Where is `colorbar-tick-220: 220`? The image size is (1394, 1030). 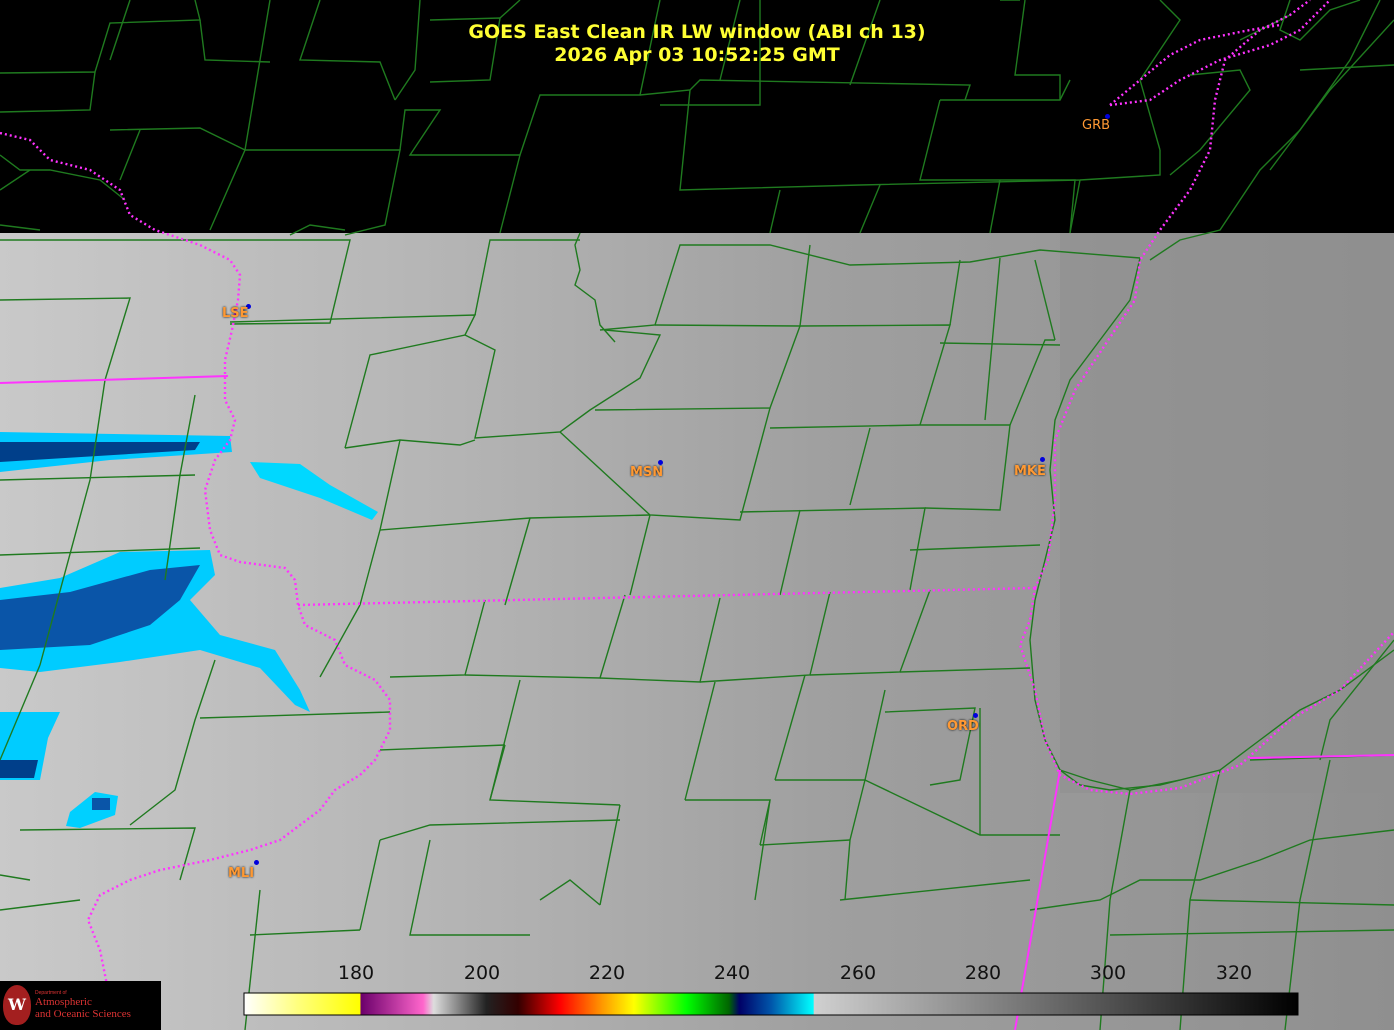 colorbar-tick-220: 220 is located at coordinates (607, 973).